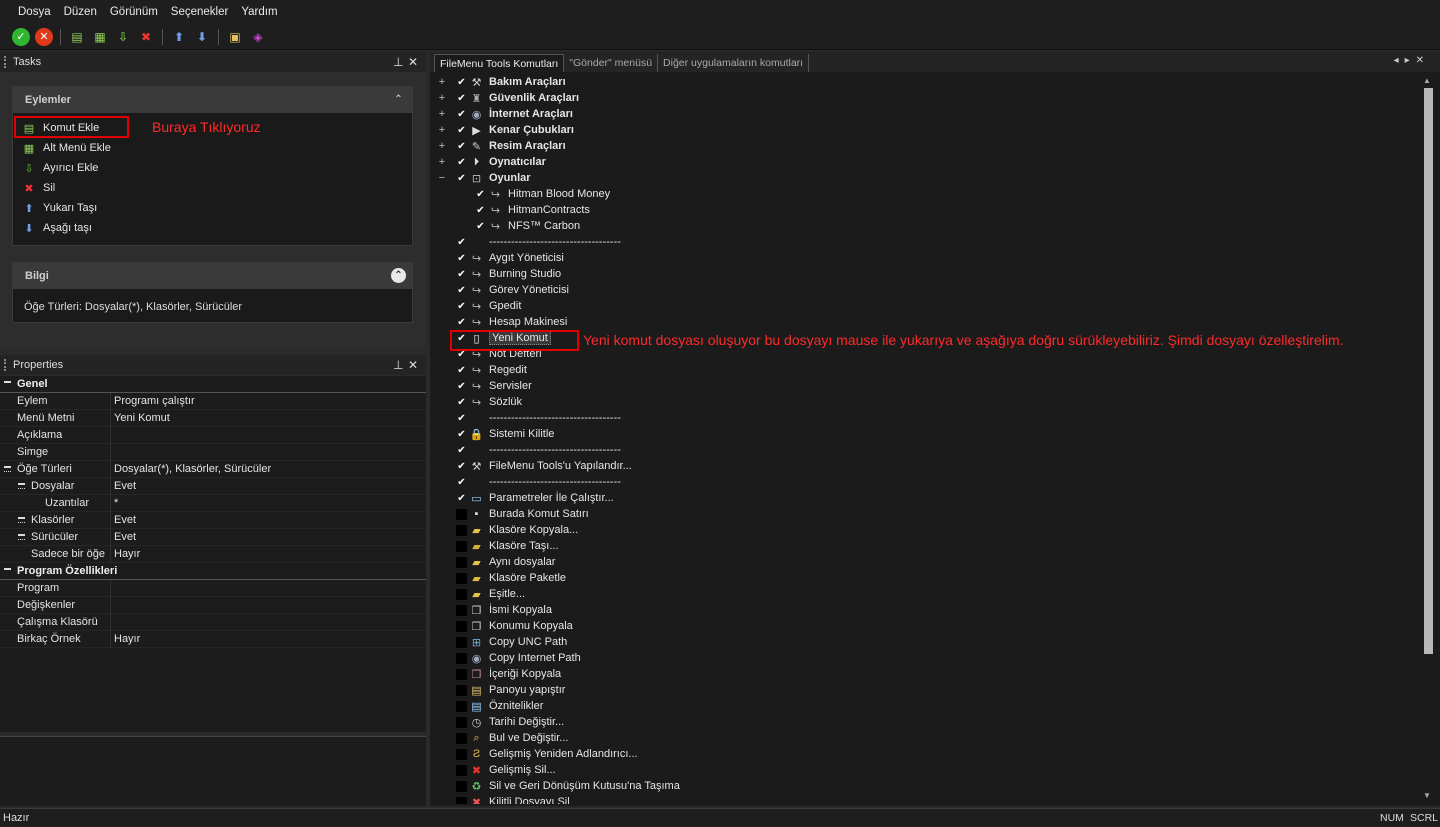  What do you see at coordinates (7, 571) in the screenshot?
I see `collapse-icon` at bounding box center [7, 571].